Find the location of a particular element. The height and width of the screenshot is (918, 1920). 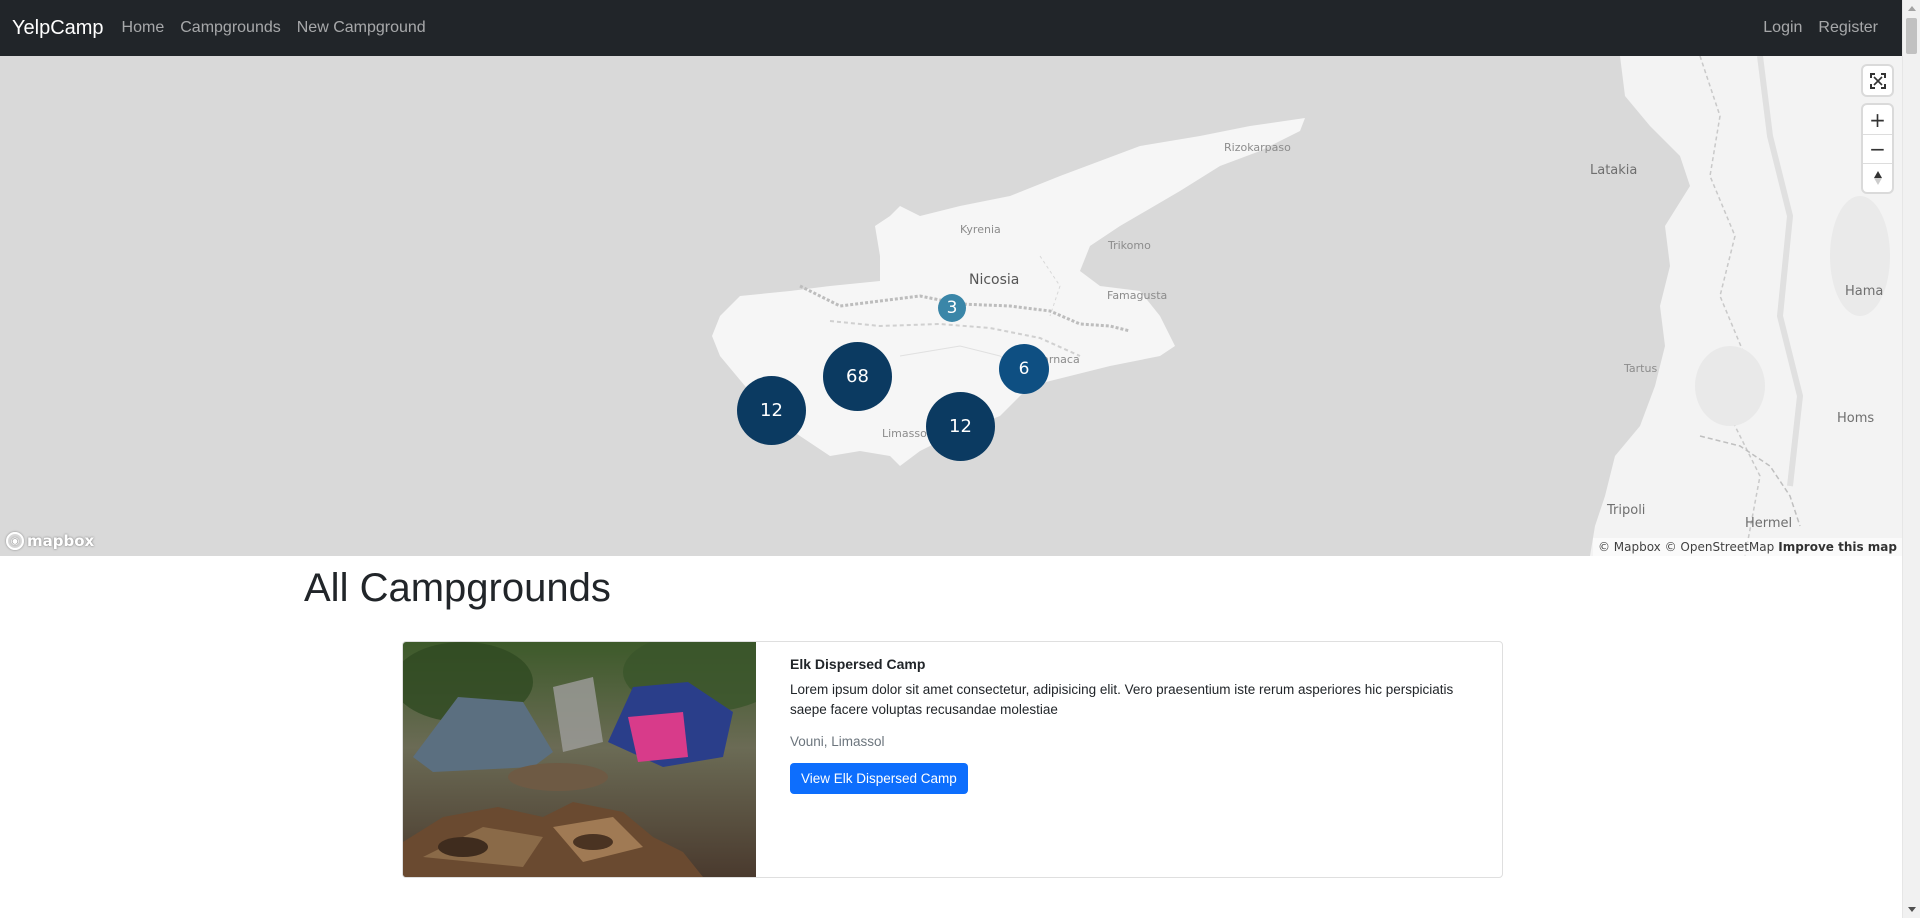

improve-map-link: Improve this map is located at coordinates (1837, 547).